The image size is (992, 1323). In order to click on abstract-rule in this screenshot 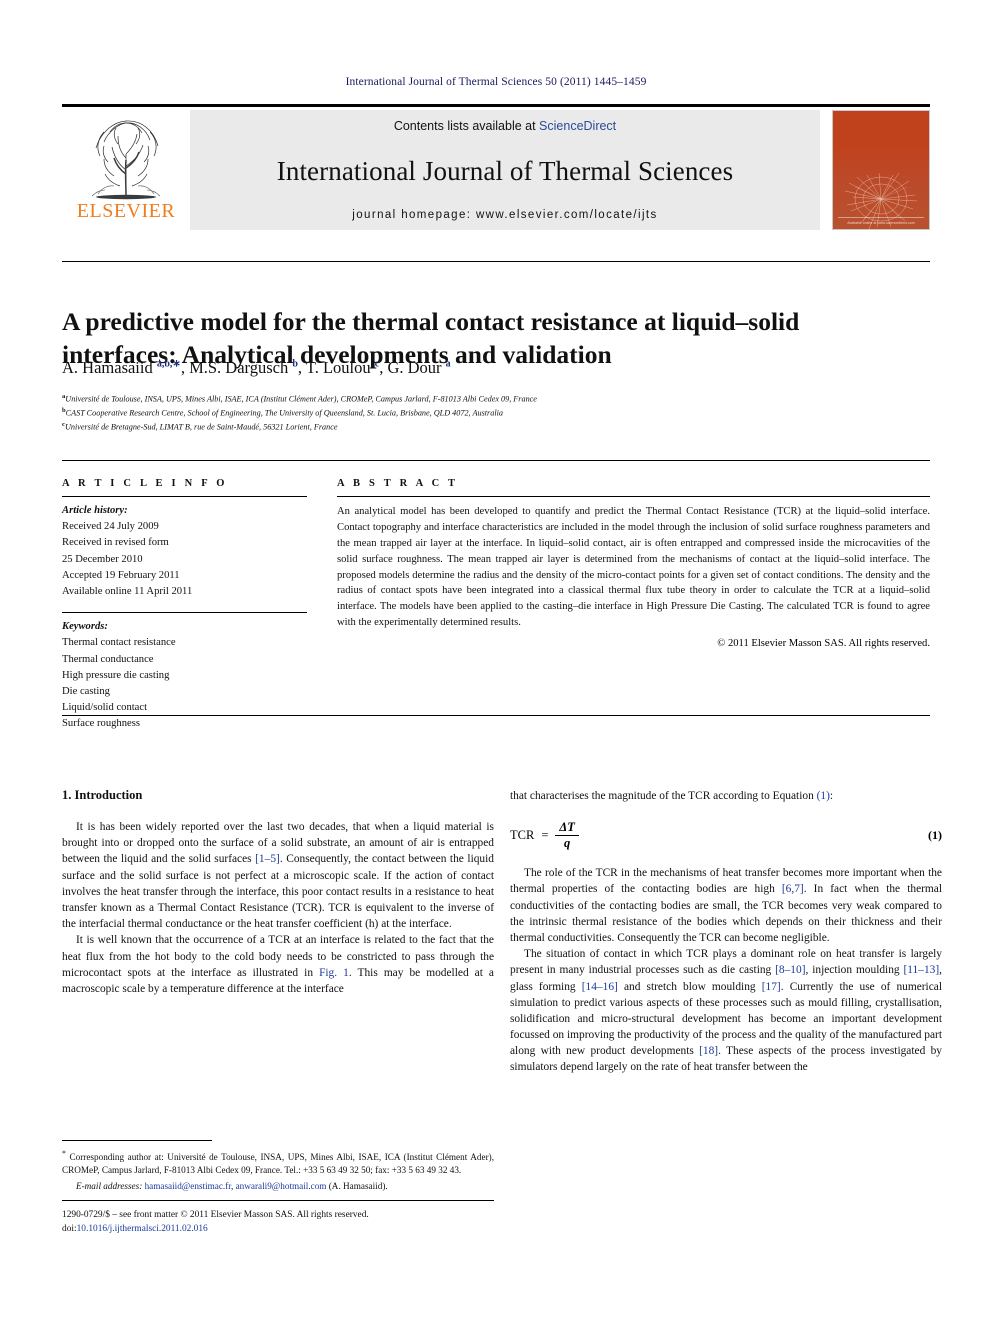, I will do `click(633, 496)`.